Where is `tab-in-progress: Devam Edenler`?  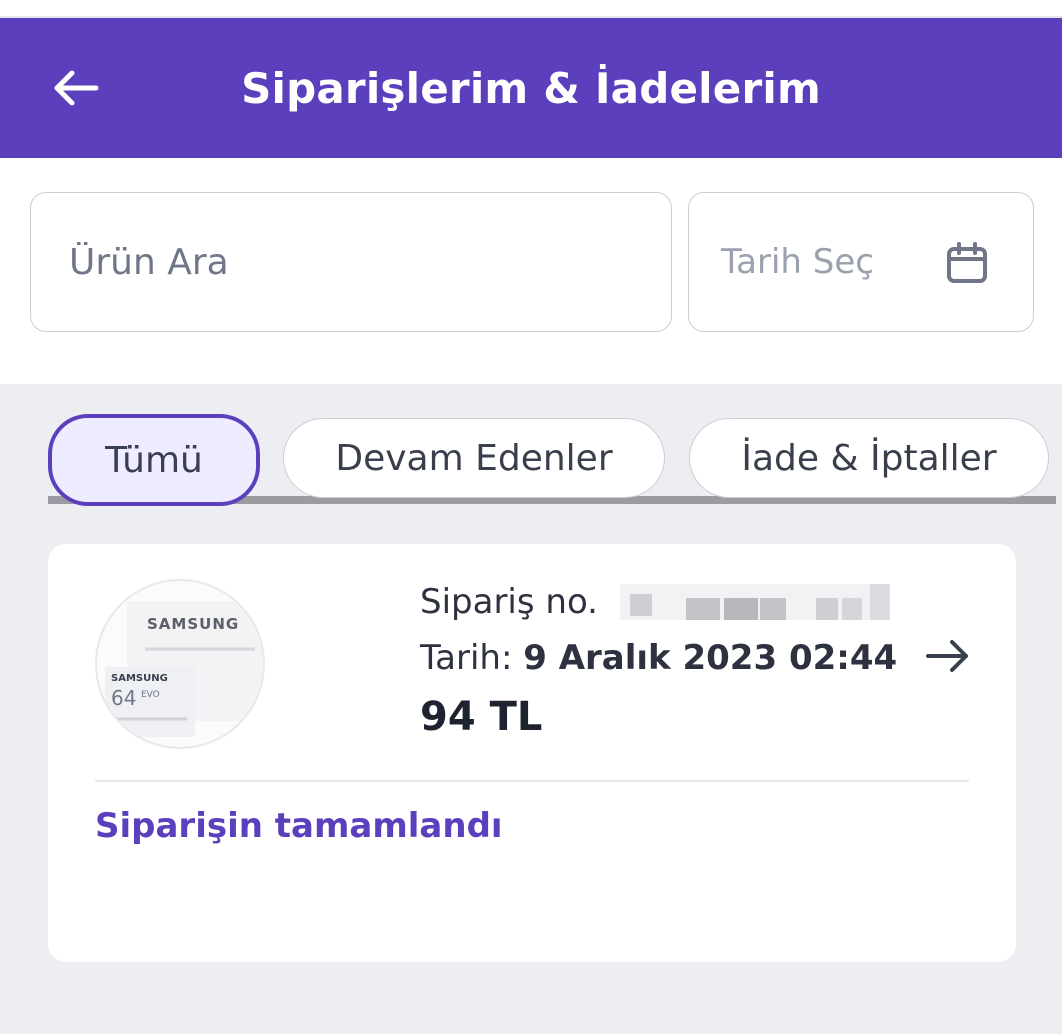 tab-in-progress: Devam Edenler is located at coordinates (474, 458).